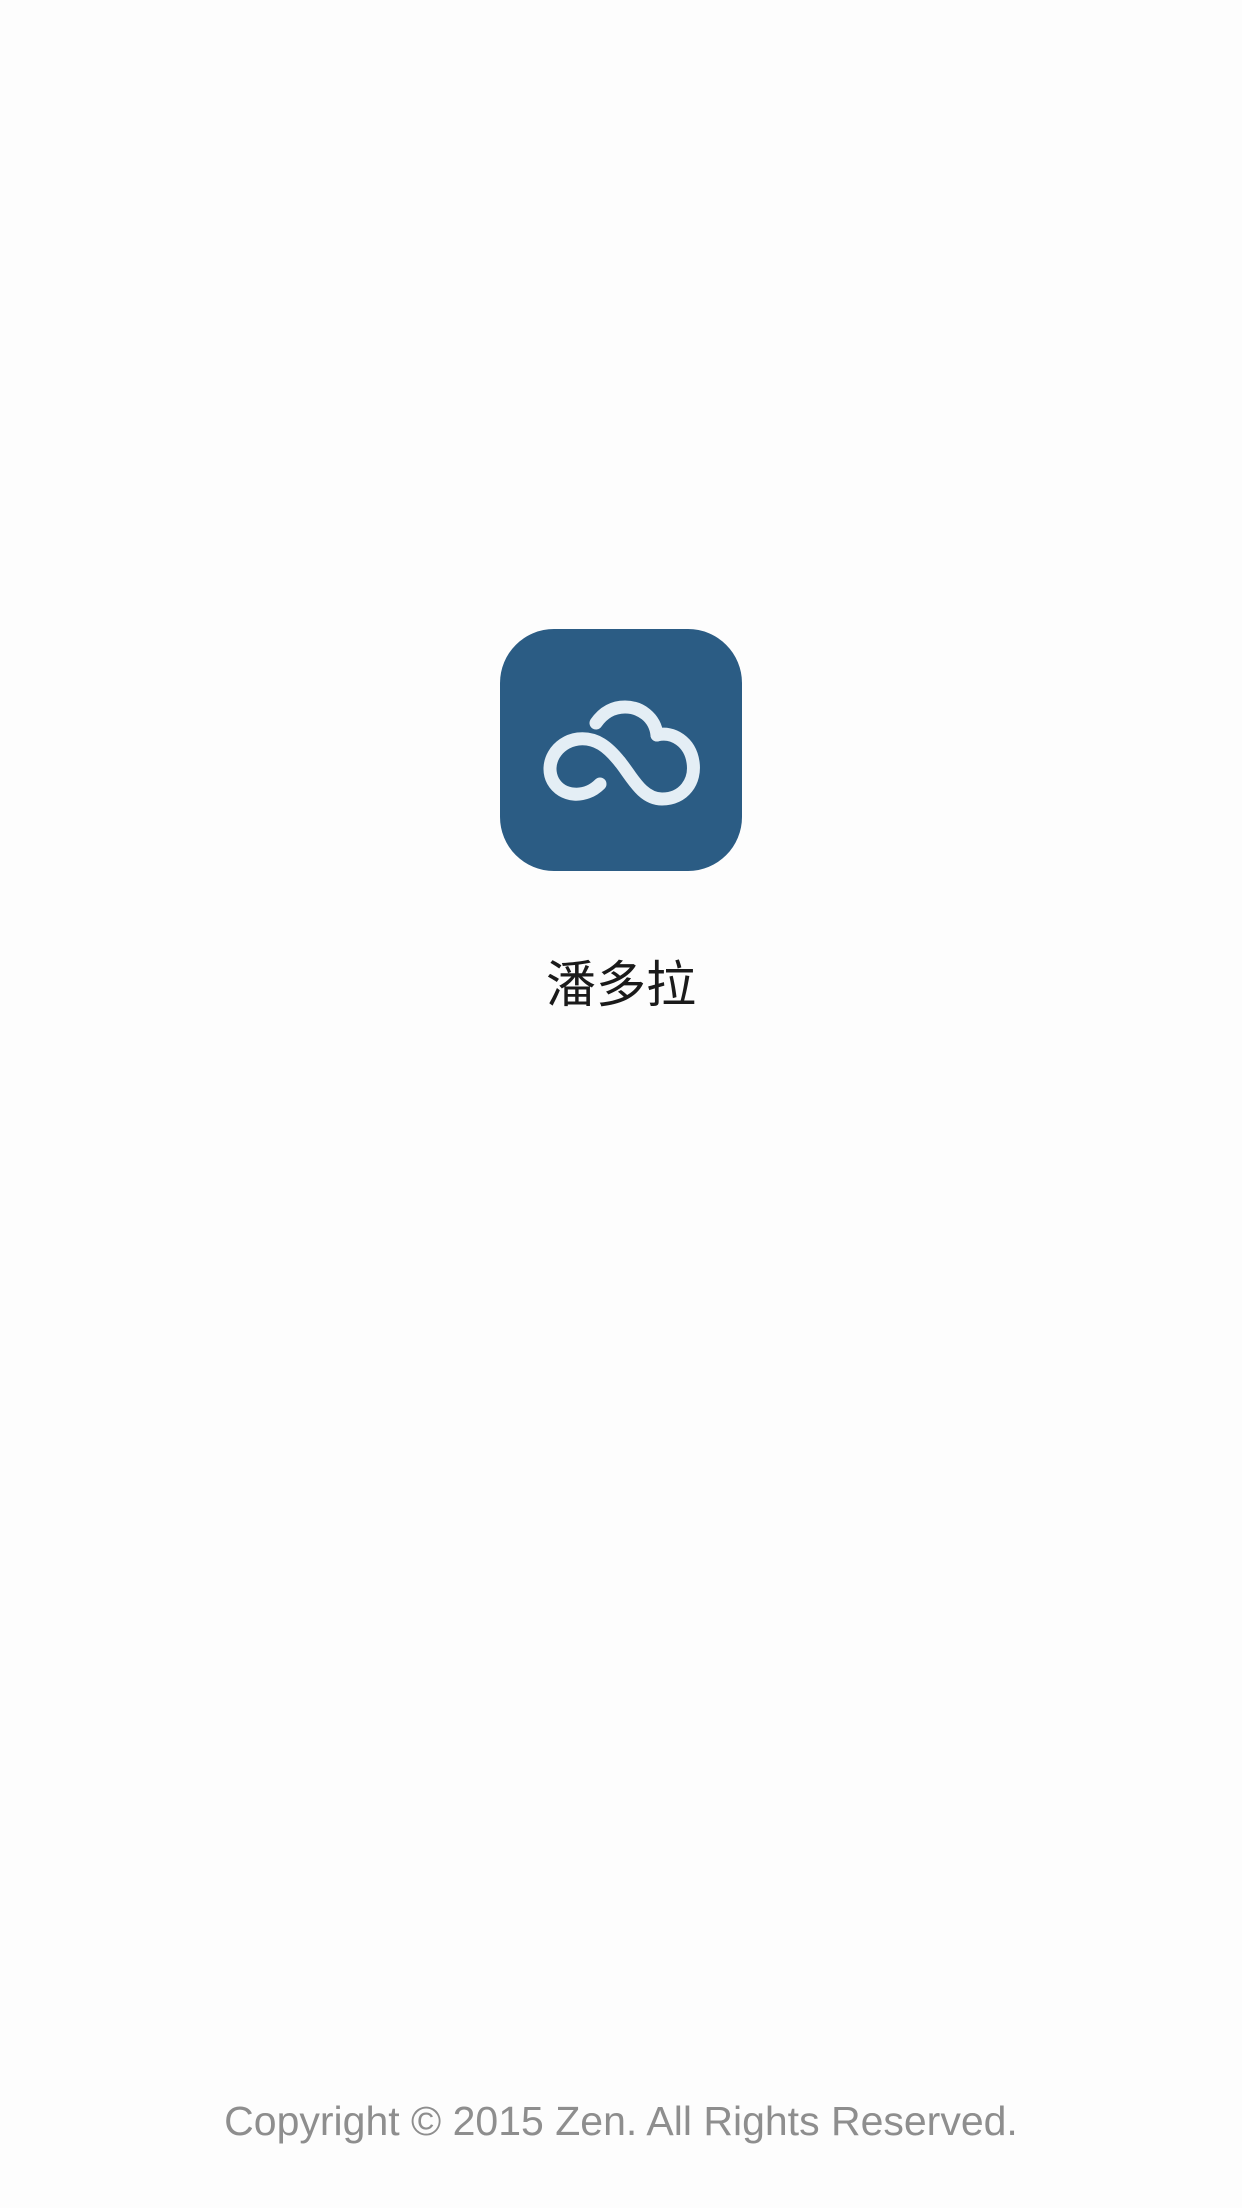 Image resolution: width=1242 pixels, height=2208 pixels. I want to click on app-logo-icon, so click(621, 750).